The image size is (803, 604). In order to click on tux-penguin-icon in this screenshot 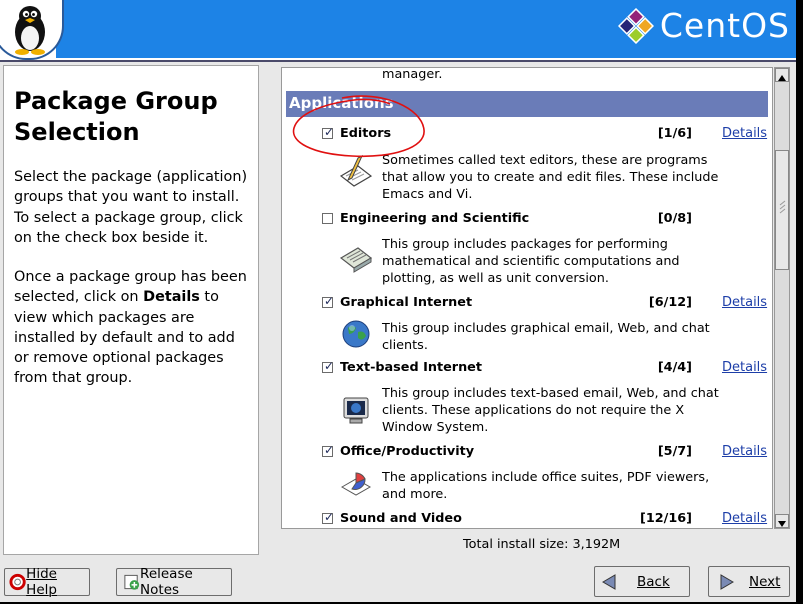, I will do `click(32, 30)`.